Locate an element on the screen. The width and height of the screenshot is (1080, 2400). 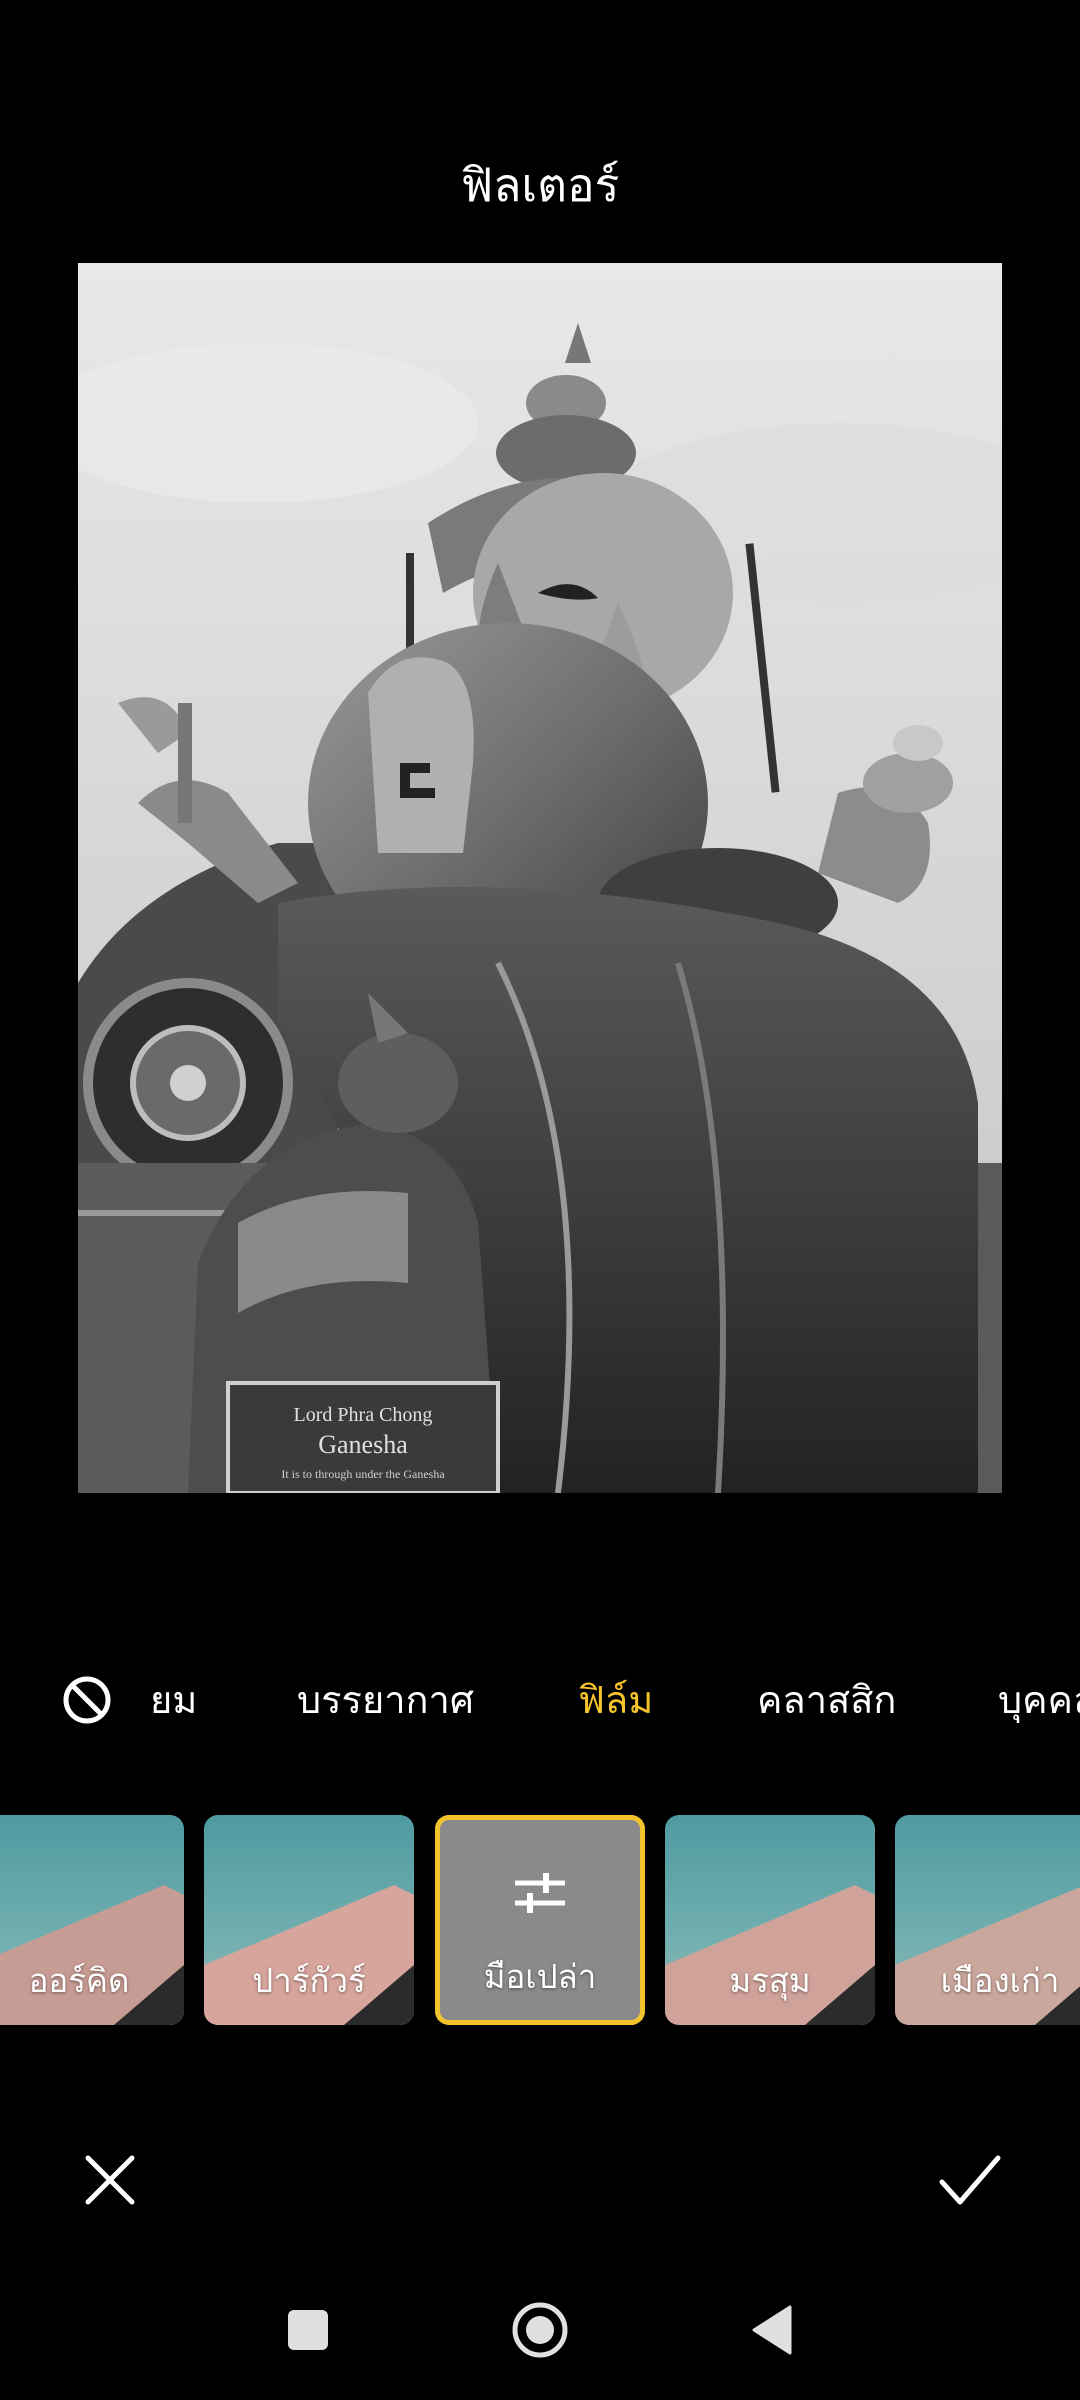
triangle-back-icon is located at coordinates (772, 2330).